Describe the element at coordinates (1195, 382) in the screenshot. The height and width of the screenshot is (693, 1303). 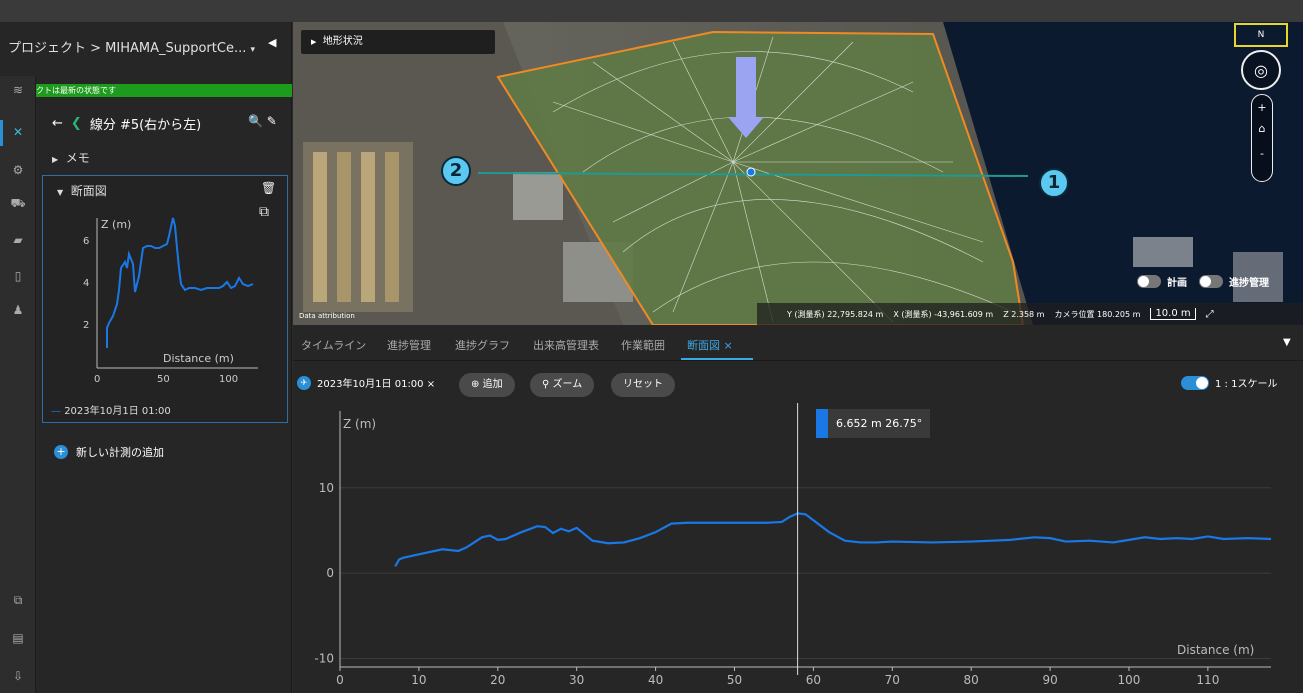
I see `scale-toggle-switch` at that location.